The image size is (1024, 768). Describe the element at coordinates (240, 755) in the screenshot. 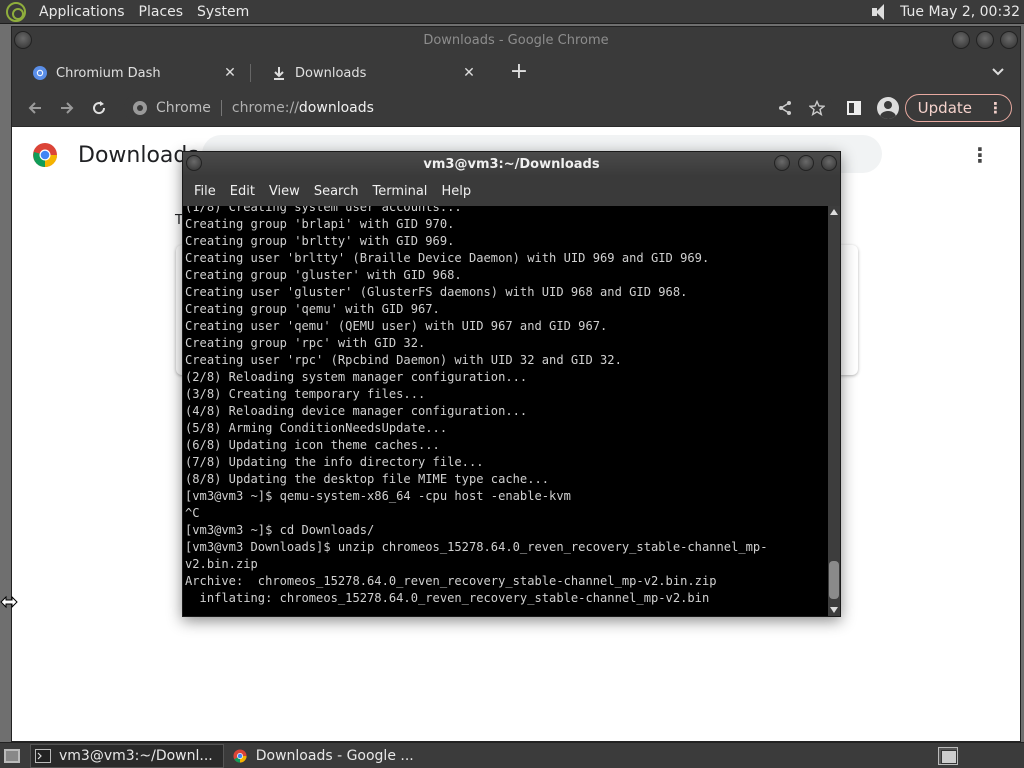

I see `chrome-icon` at that location.